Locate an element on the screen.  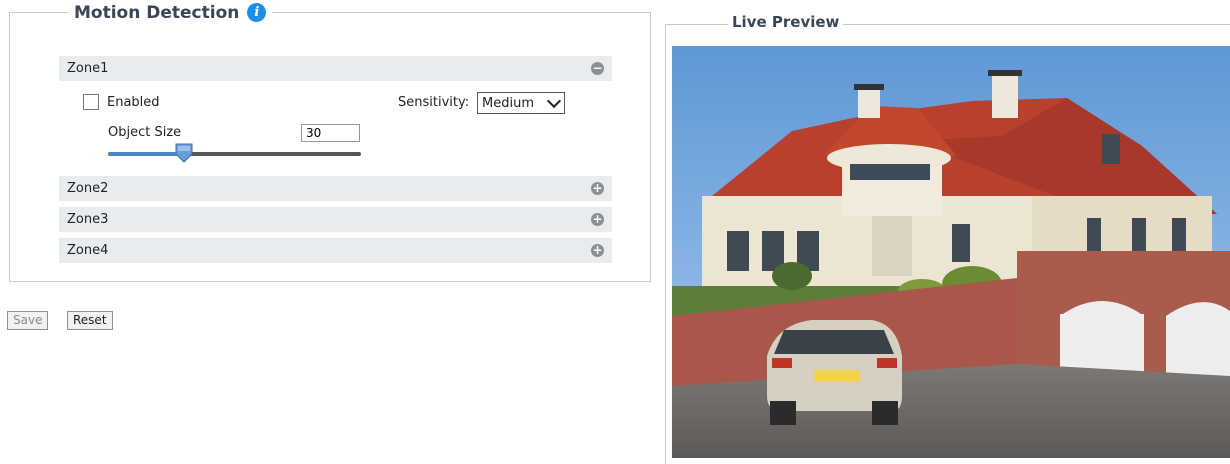
enabled-checkbox is located at coordinates (91, 102).